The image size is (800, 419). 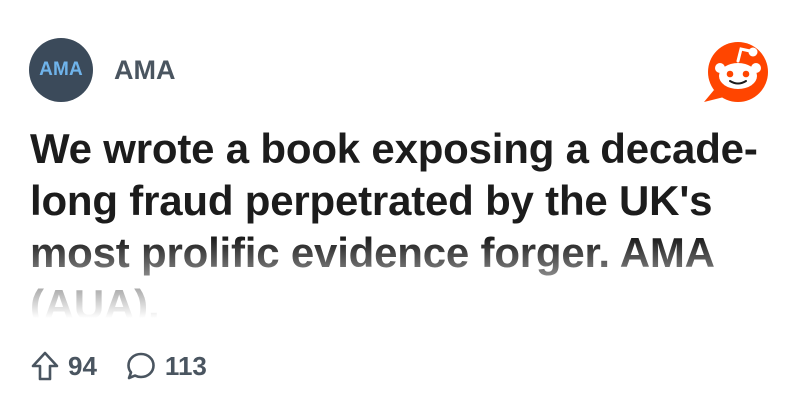 I want to click on comment-count: 113, so click(x=185, y=365).